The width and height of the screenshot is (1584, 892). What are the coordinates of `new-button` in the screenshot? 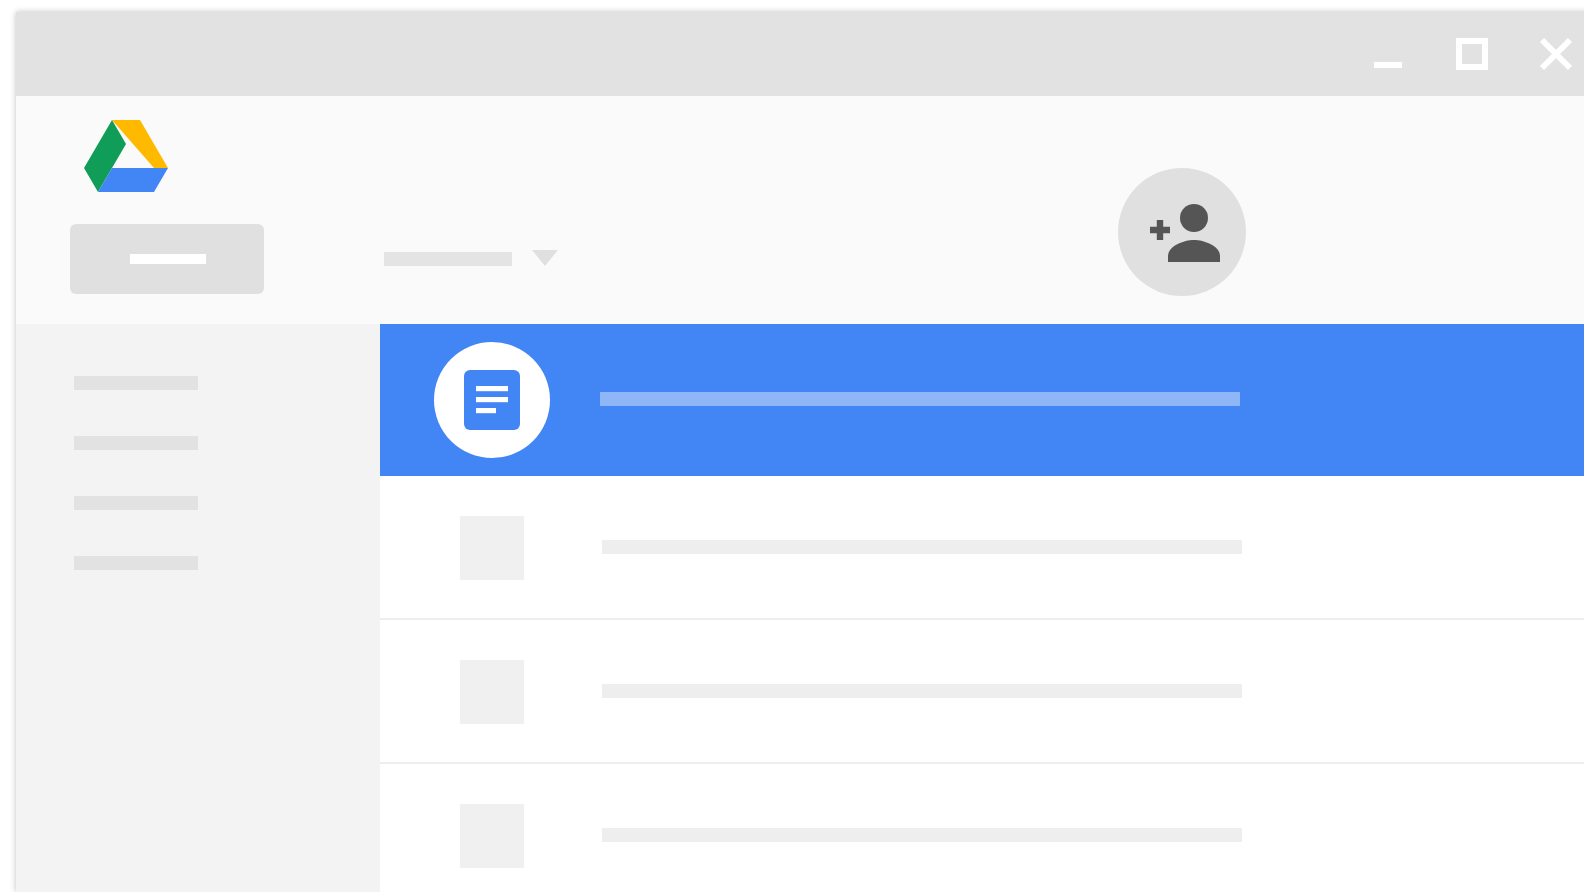 It's located at (167, 259).